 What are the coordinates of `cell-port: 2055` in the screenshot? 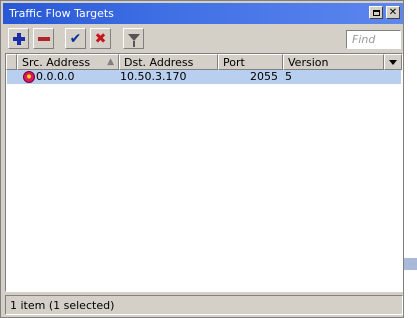 It's located at (264, 76).